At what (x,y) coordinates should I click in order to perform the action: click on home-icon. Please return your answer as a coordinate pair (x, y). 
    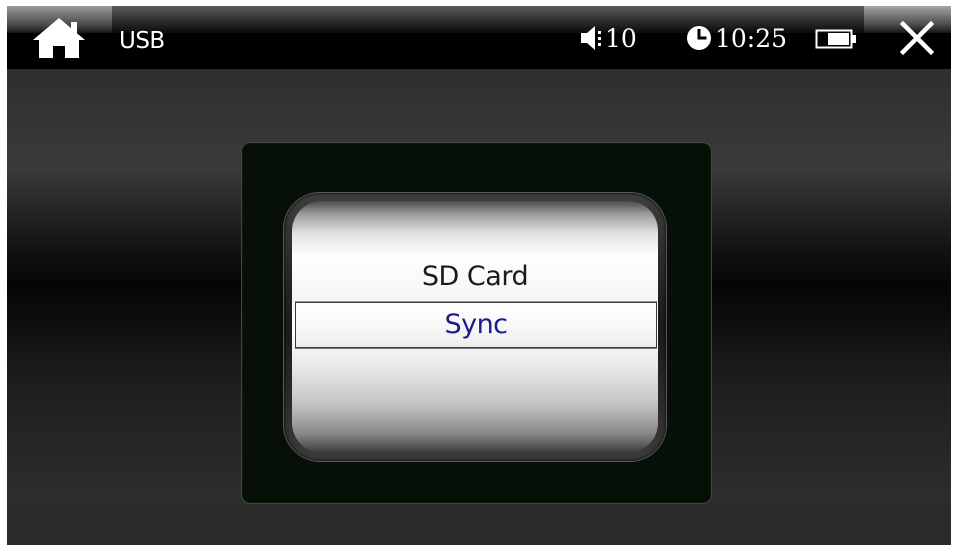
    Looking at the image, I should click on (59, 38).